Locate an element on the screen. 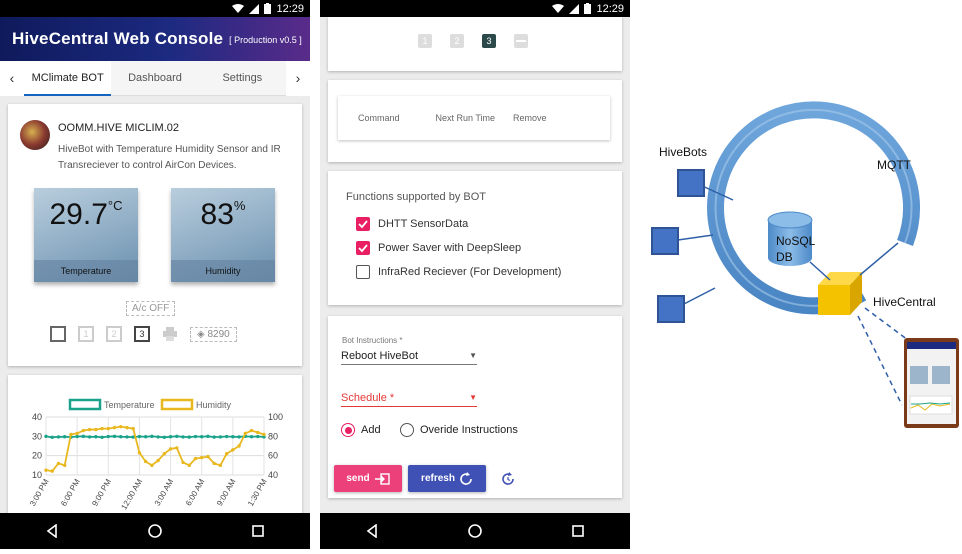 The image size is (962, 554). pager-page-1: 1 is located at coordinates (425, 41).